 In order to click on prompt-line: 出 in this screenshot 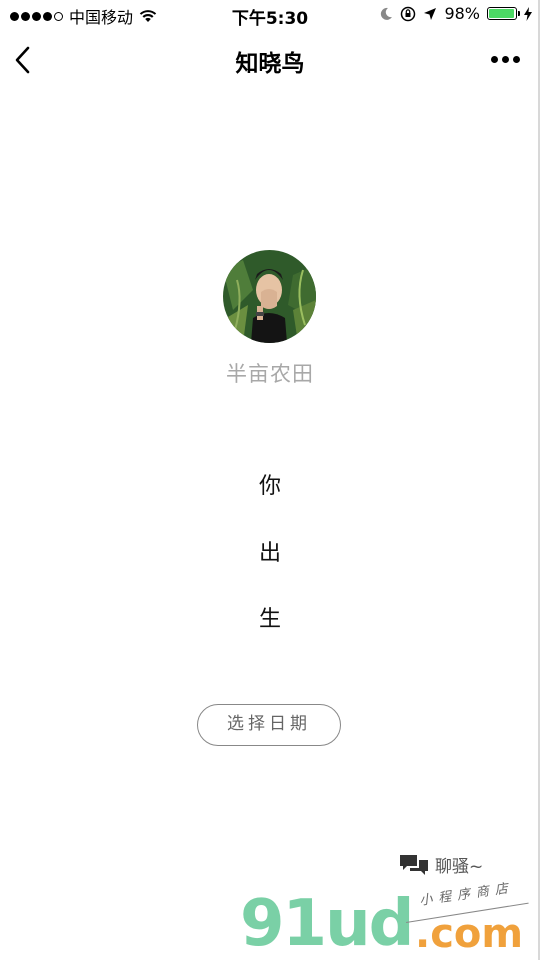, I will do `click(269, 553)`.